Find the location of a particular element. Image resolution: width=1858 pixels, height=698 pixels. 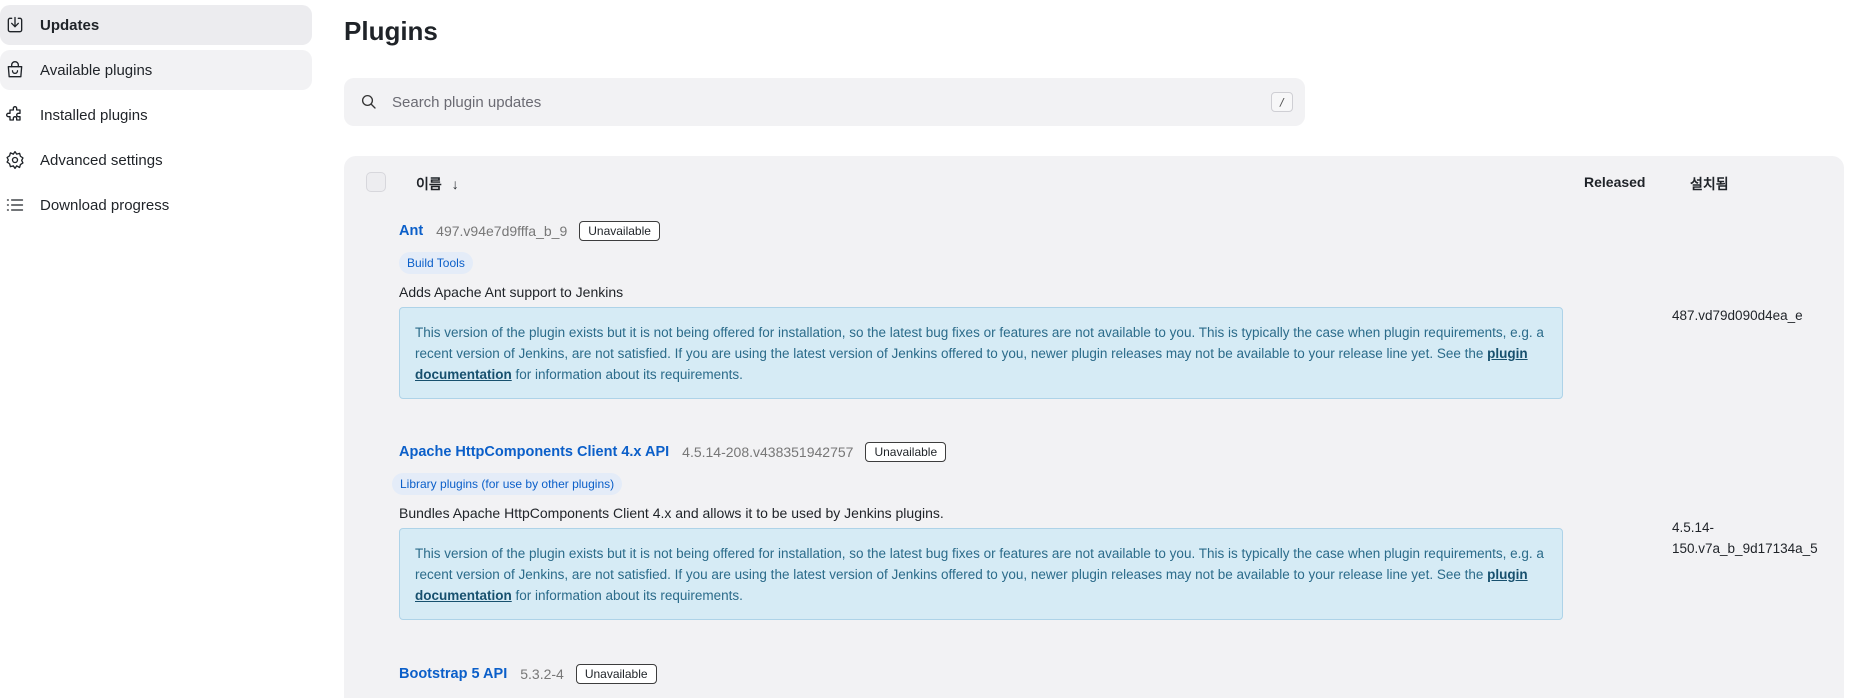

sidebar-item-available-plugins: Available plugins is located at coordinates (156, 70).